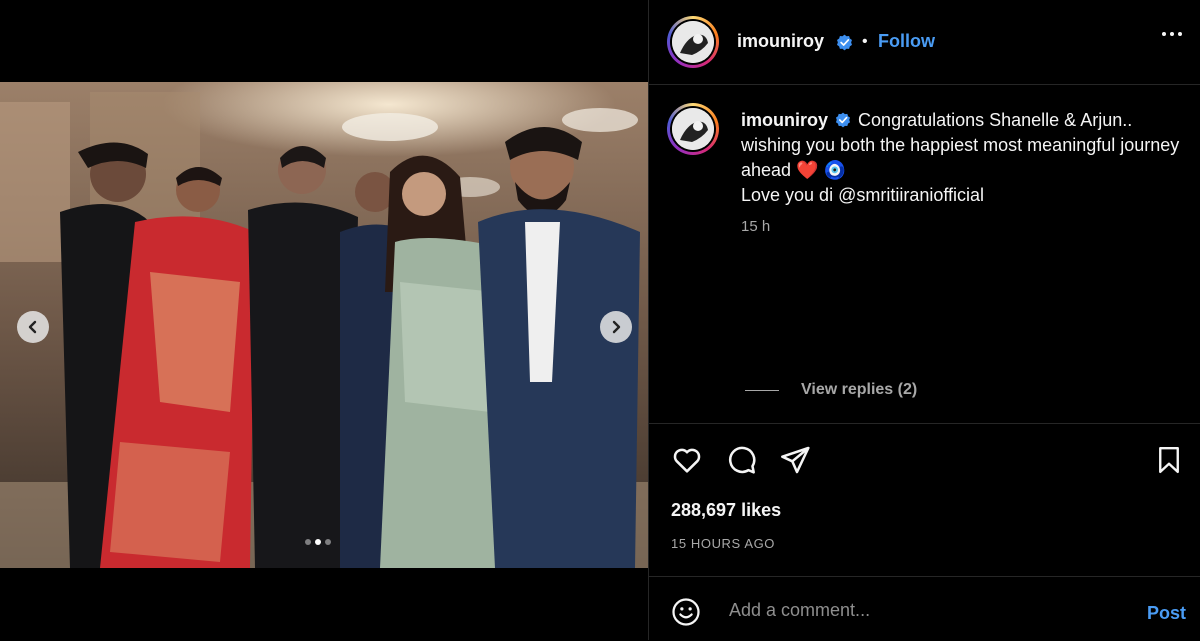  Describe the element at coordinates (859, 389) in the screenshot. I see `view-replies-label: View replies (2)` at that location.